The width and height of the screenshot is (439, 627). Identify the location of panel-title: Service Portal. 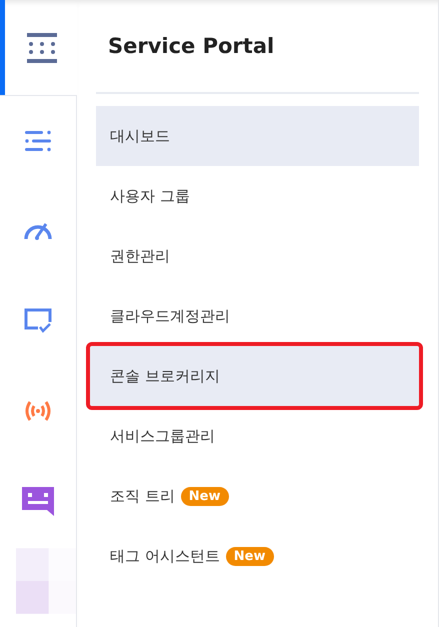
(257, 47).